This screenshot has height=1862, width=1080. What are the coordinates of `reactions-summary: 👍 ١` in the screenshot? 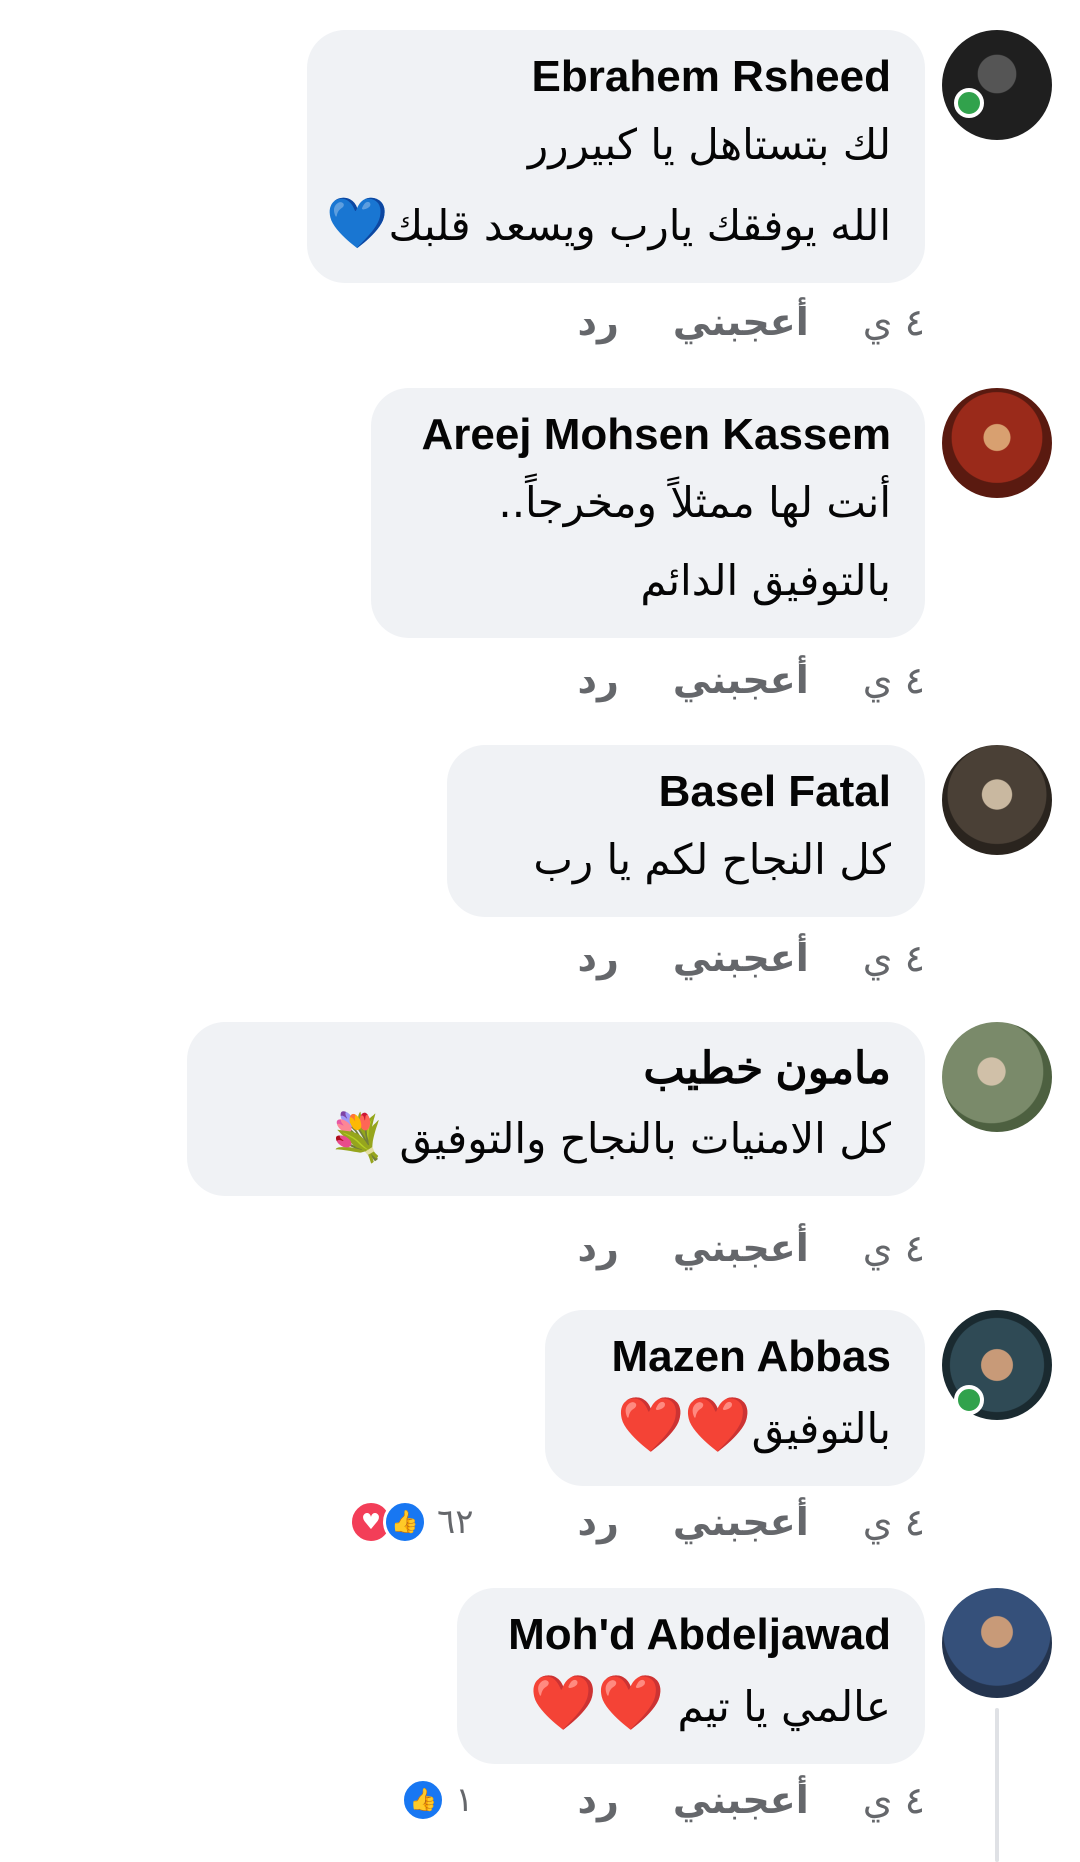 It's located at (437, 1800).